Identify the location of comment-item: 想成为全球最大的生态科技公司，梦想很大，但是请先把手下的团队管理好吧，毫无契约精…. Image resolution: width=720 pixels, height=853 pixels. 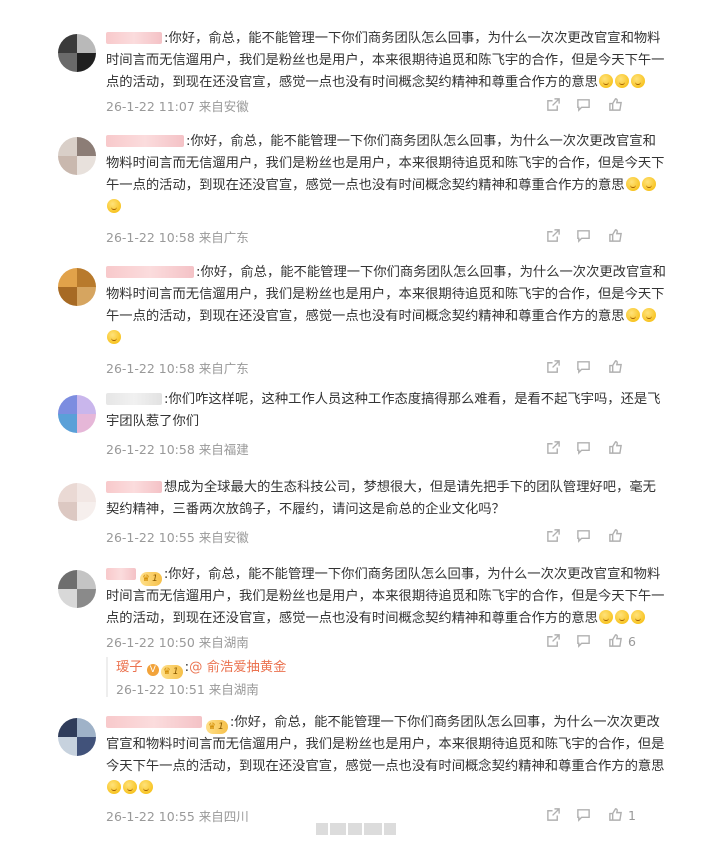
(360, 517).